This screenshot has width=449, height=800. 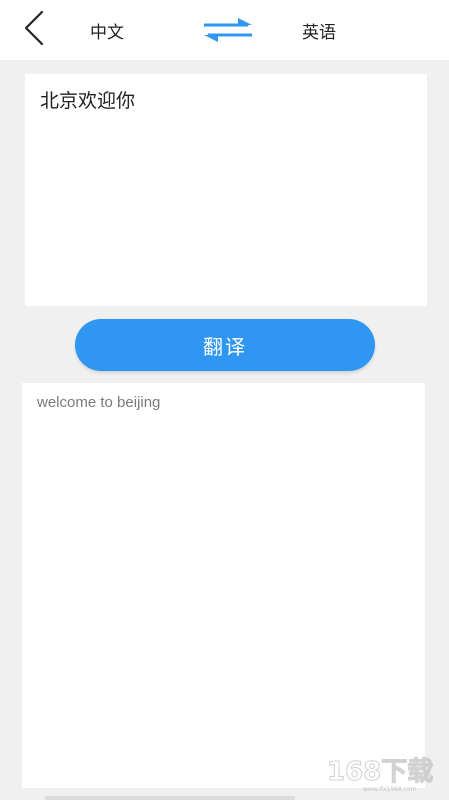 I want to click on watermark-logo: 168下载 www.ifx1968.com, so click(x=383, y=773).